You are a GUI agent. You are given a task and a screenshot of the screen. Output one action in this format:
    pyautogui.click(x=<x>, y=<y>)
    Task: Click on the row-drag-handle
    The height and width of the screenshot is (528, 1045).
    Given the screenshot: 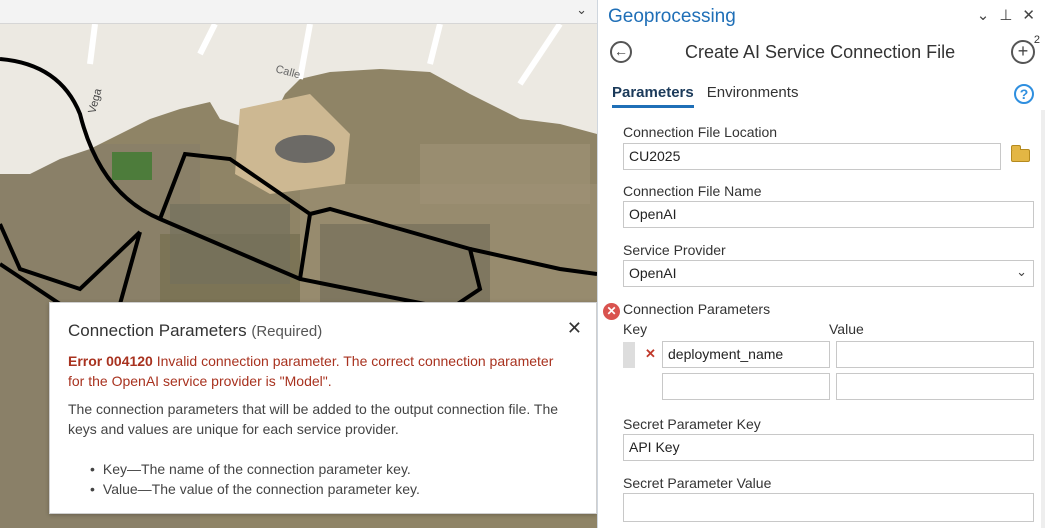 What is the action you would take?
    pyautogui.click(x=629, y=355)
    